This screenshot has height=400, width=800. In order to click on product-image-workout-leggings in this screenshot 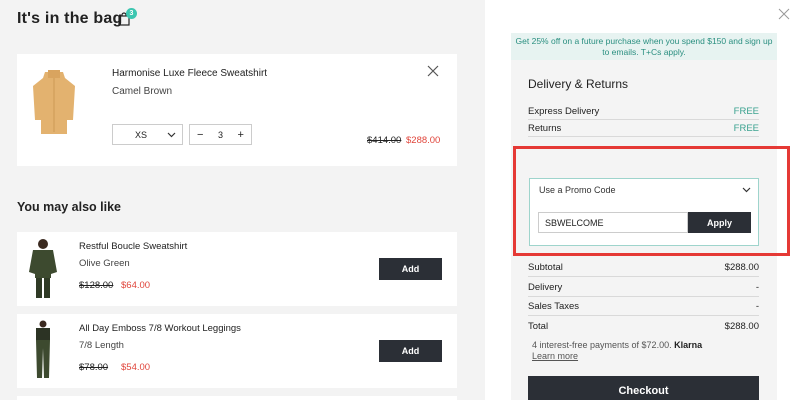, I will do `click(43, 351)`.